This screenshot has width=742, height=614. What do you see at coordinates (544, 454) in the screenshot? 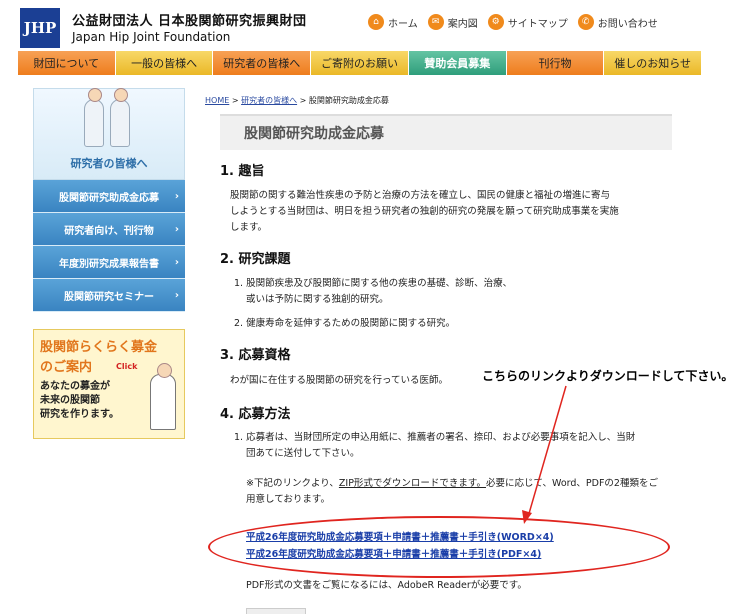
I see `annotation-arrow` at bounding box center [544, 454].